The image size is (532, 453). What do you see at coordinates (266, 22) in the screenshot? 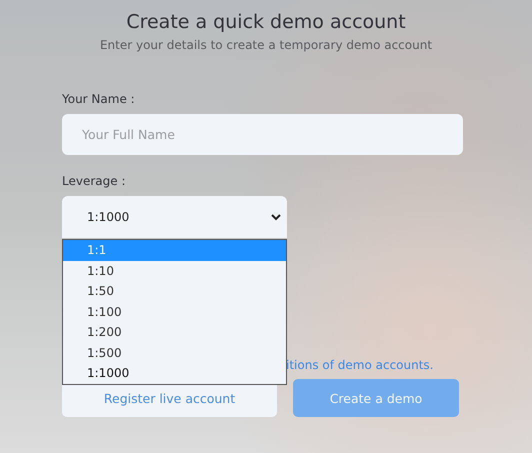
I see `form-title: Create a quick demo account` at bounding box center [266, 22].